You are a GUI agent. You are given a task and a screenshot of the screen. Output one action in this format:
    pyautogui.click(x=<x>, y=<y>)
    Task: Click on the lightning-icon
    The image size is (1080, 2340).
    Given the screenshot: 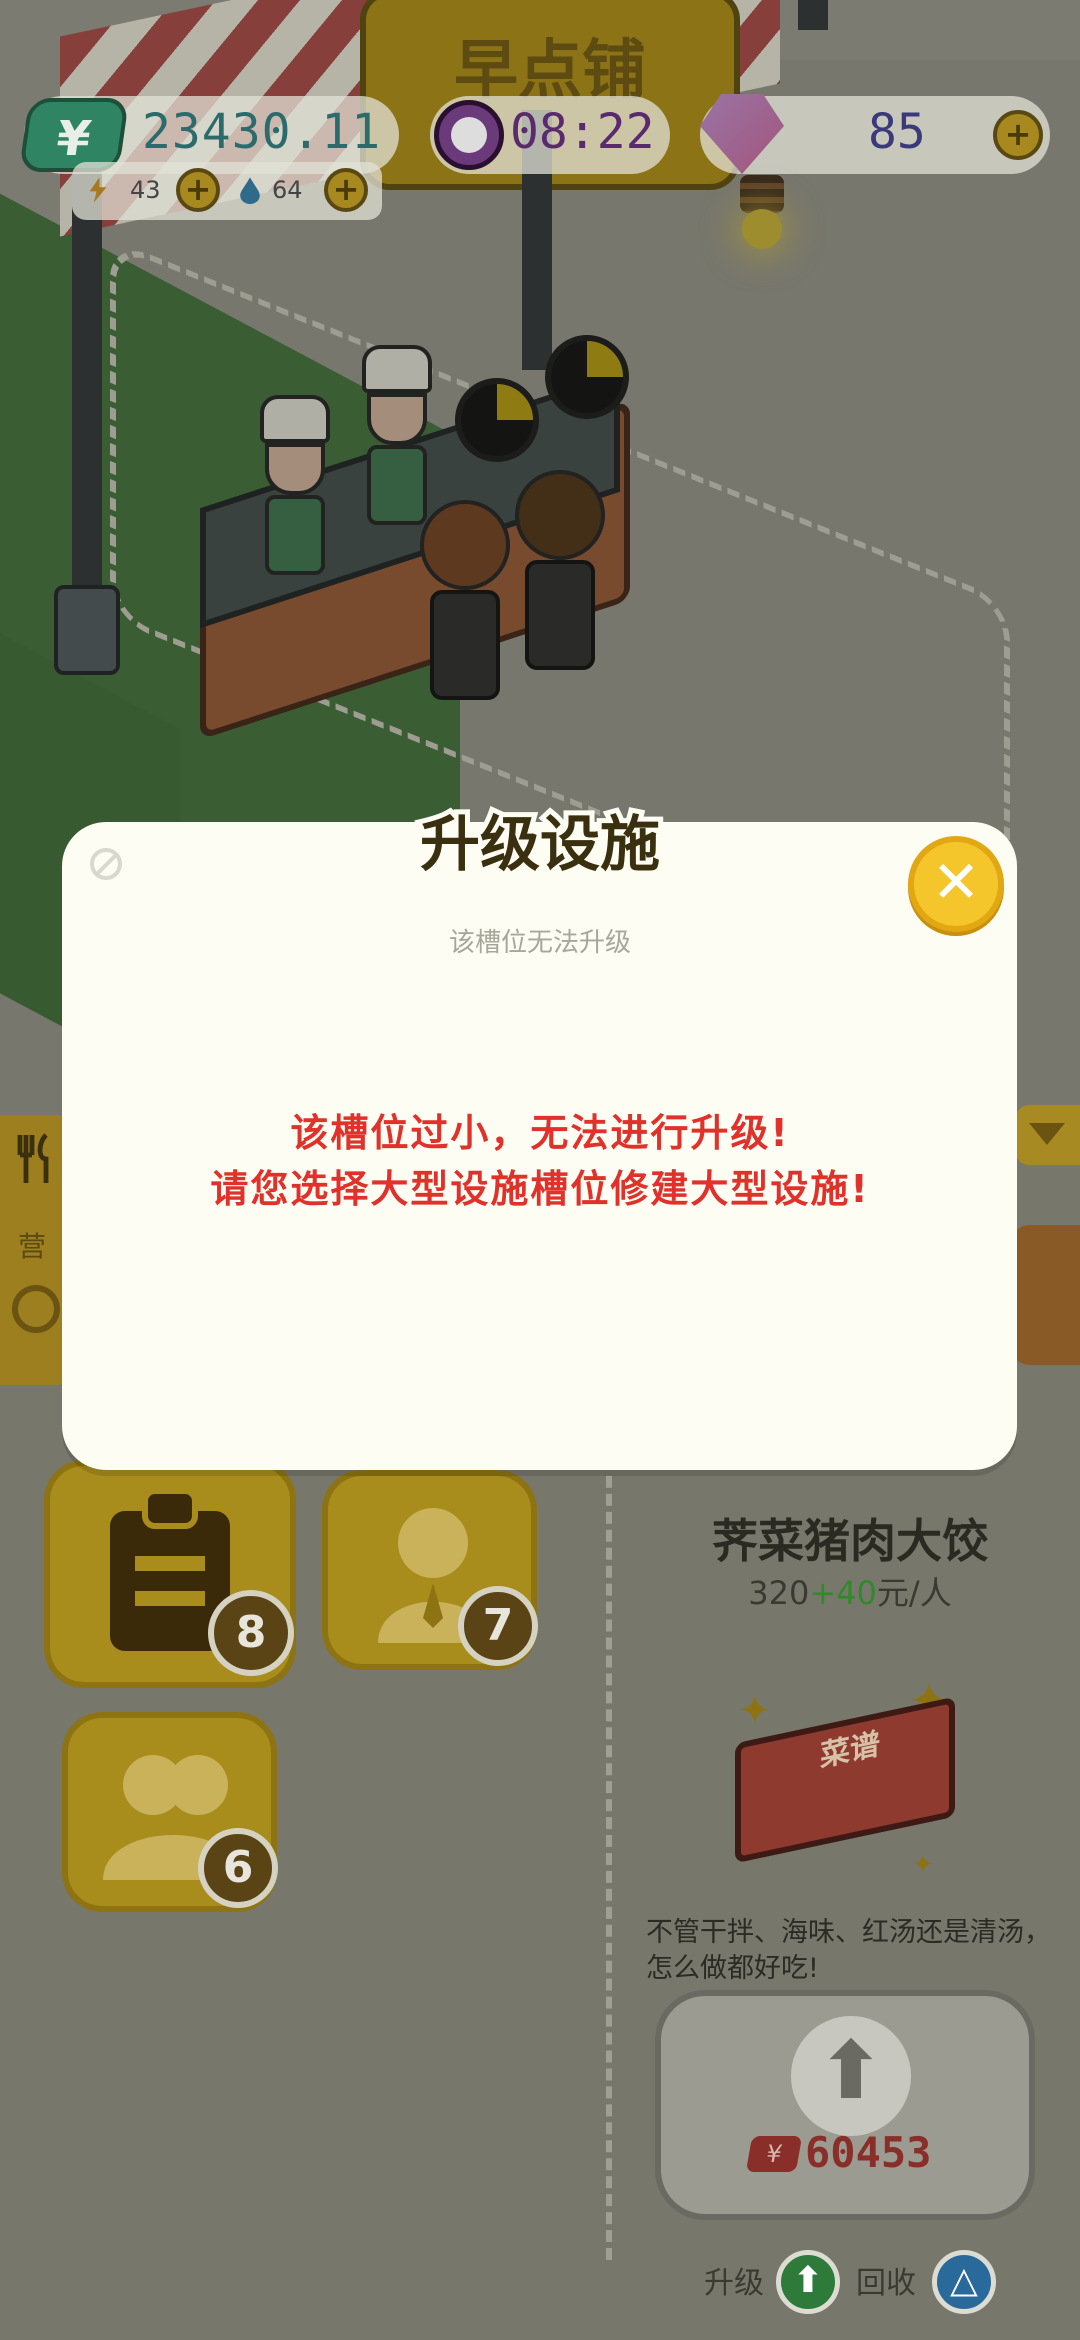 What is the action you would take?
    pyautogui.click(x=98, y=190)
    